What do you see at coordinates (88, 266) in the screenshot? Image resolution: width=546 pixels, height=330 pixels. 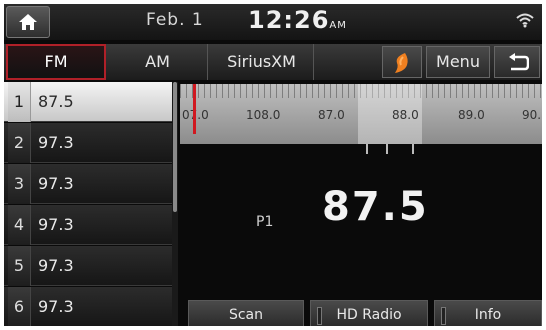 I see `preset-item: 5 97.3` at bounding box center [88, 266].